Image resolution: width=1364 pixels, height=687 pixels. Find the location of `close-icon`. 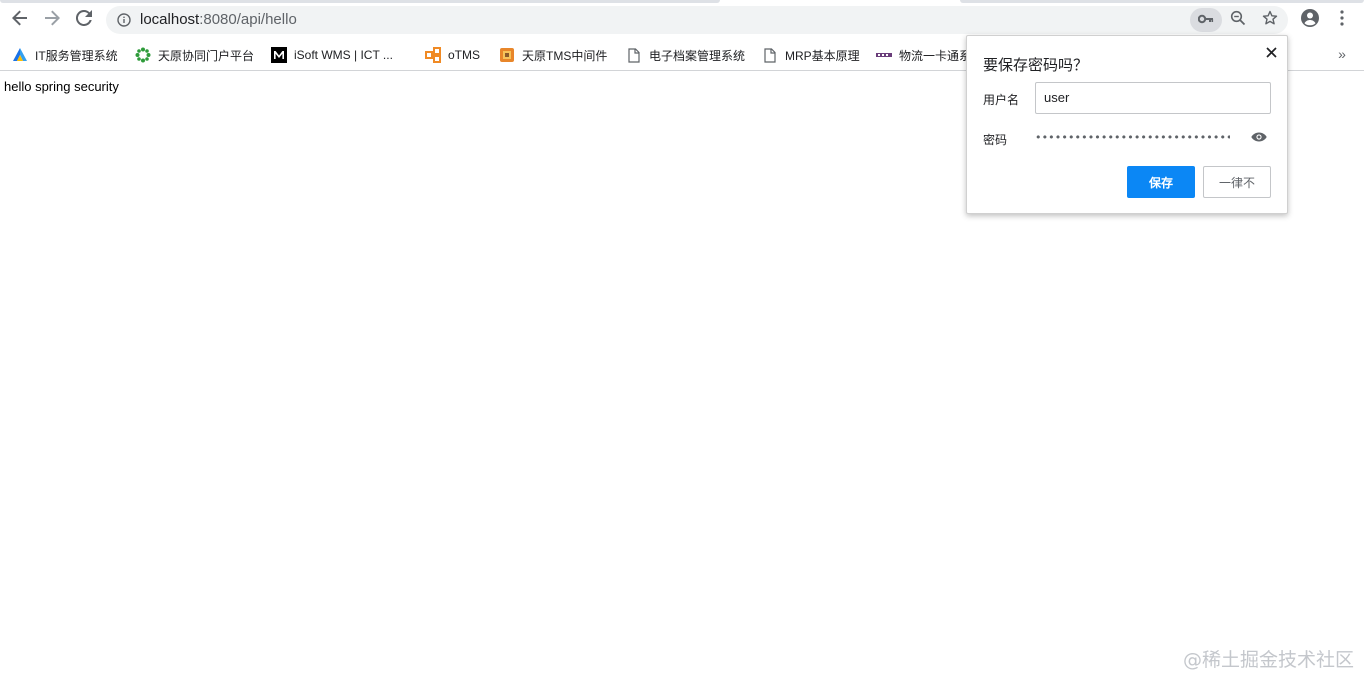

close-icon is located at coordinates (1271, 54).